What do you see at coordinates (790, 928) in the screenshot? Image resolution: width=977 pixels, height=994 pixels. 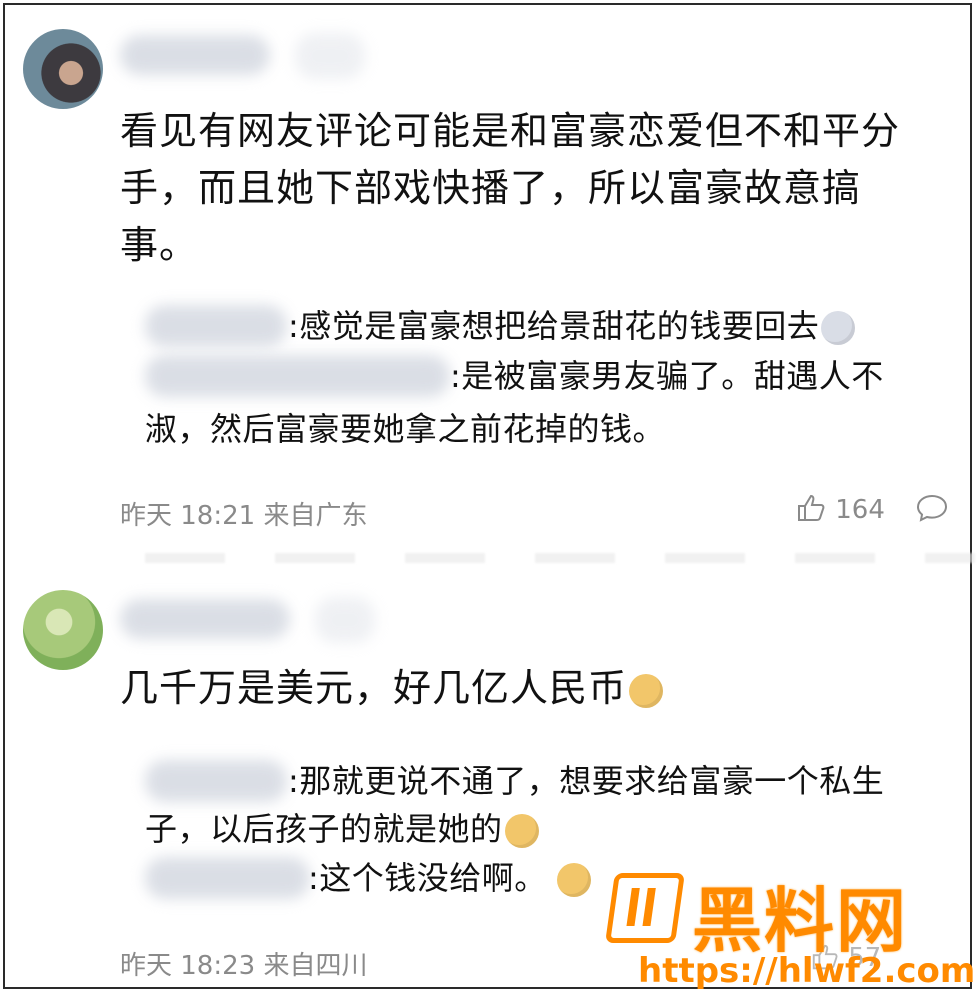 I see `site-watermark: 黑料网 https://hlwf2.com` at bounding box center [790, 928].